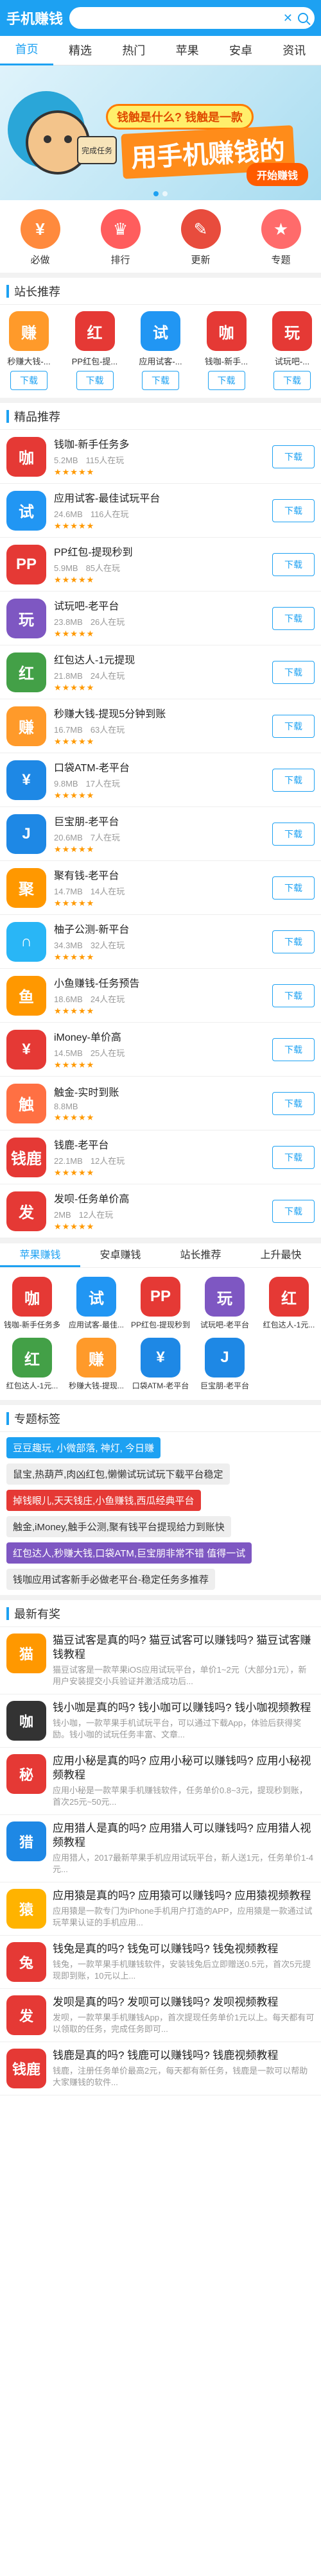  I want to click on recommend-item: 咖钱咖-新手... 下载, so click(227, 350).